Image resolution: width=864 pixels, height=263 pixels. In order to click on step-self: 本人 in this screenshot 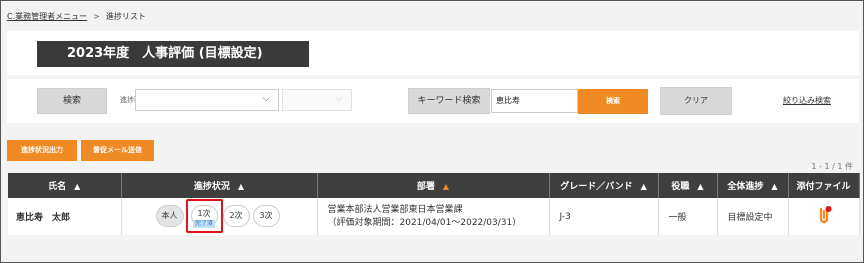, I will do `click(169, 216)`.